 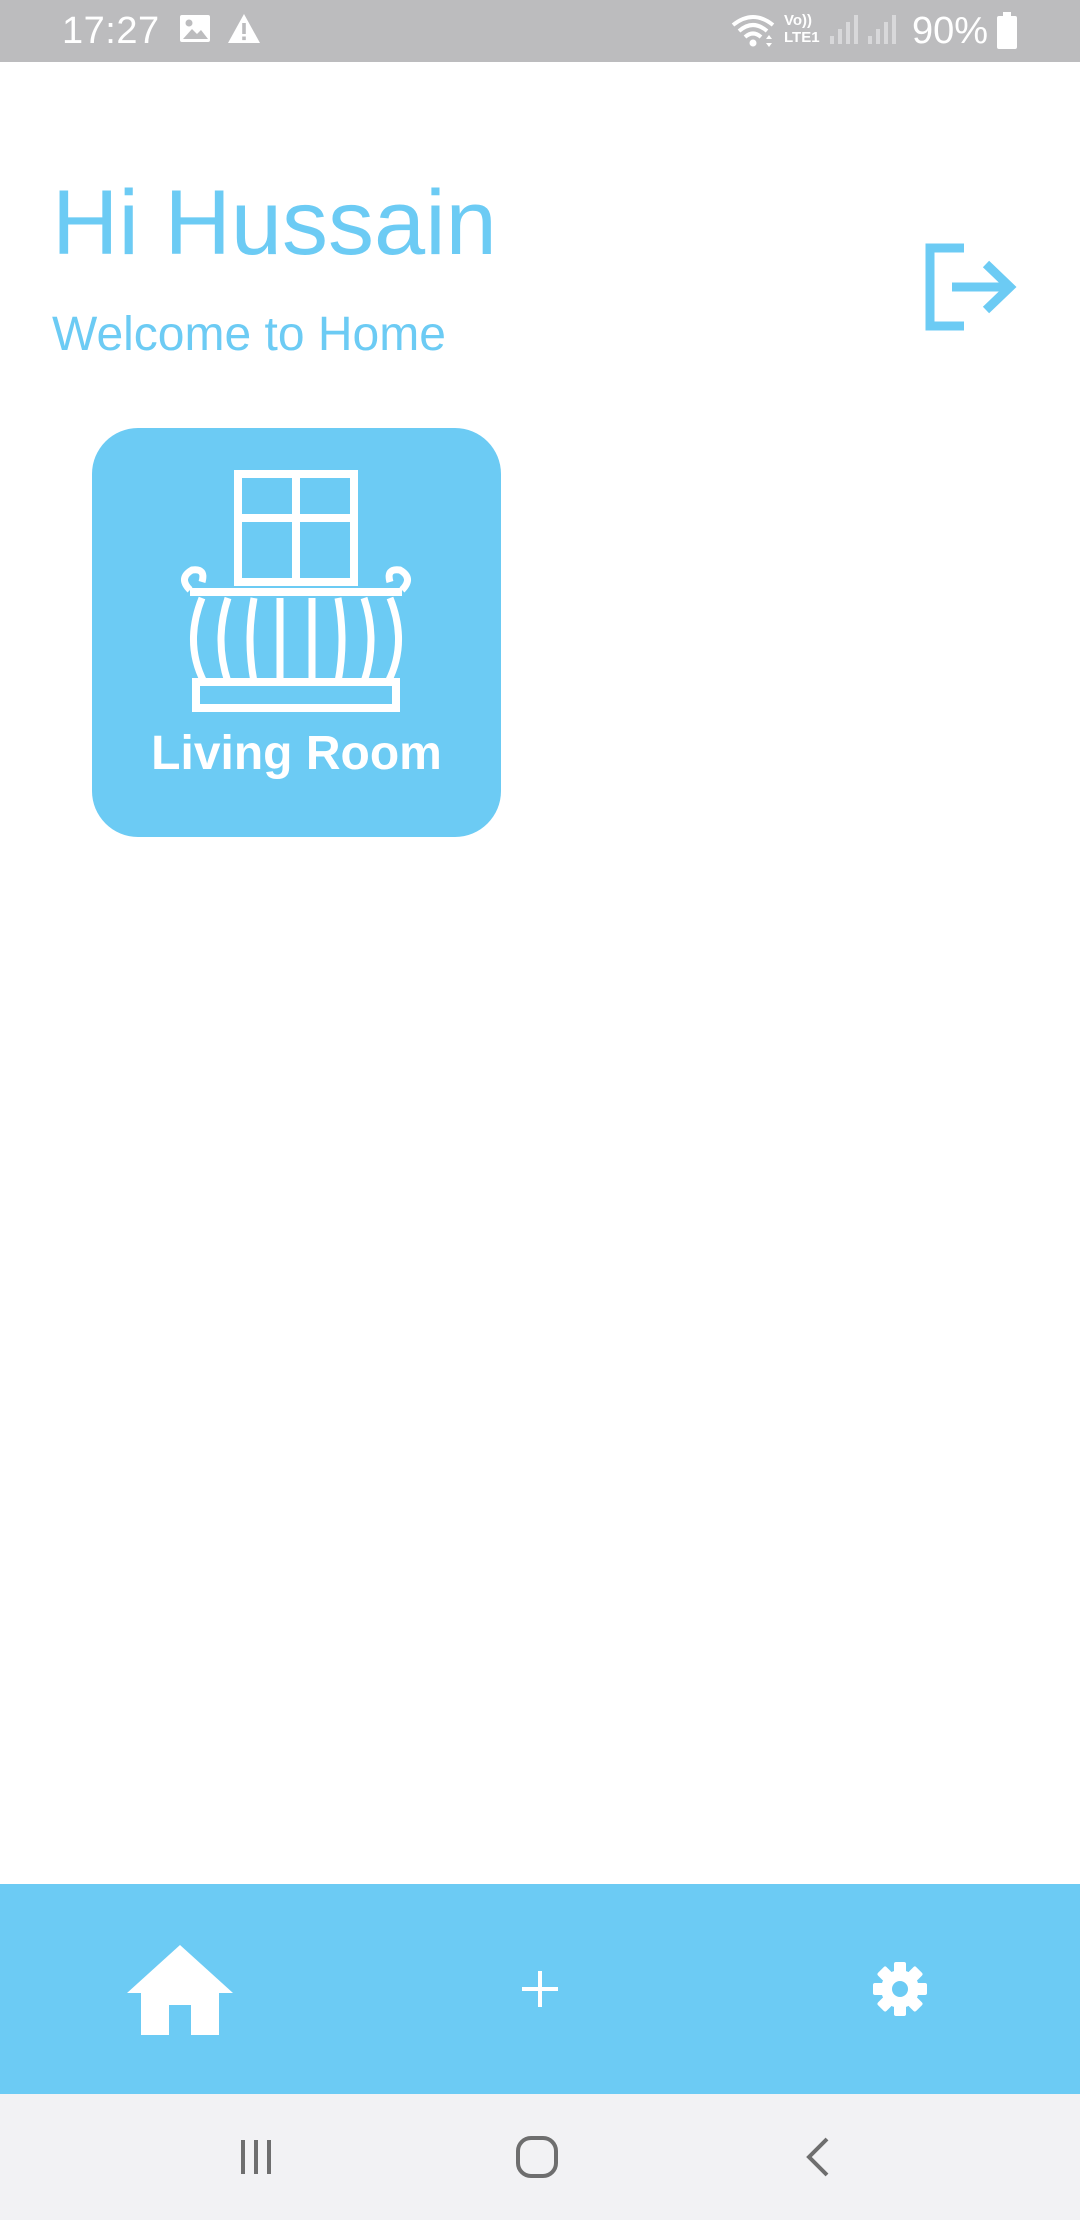 I want to click on back-icon, so click(x=817, y=2157).